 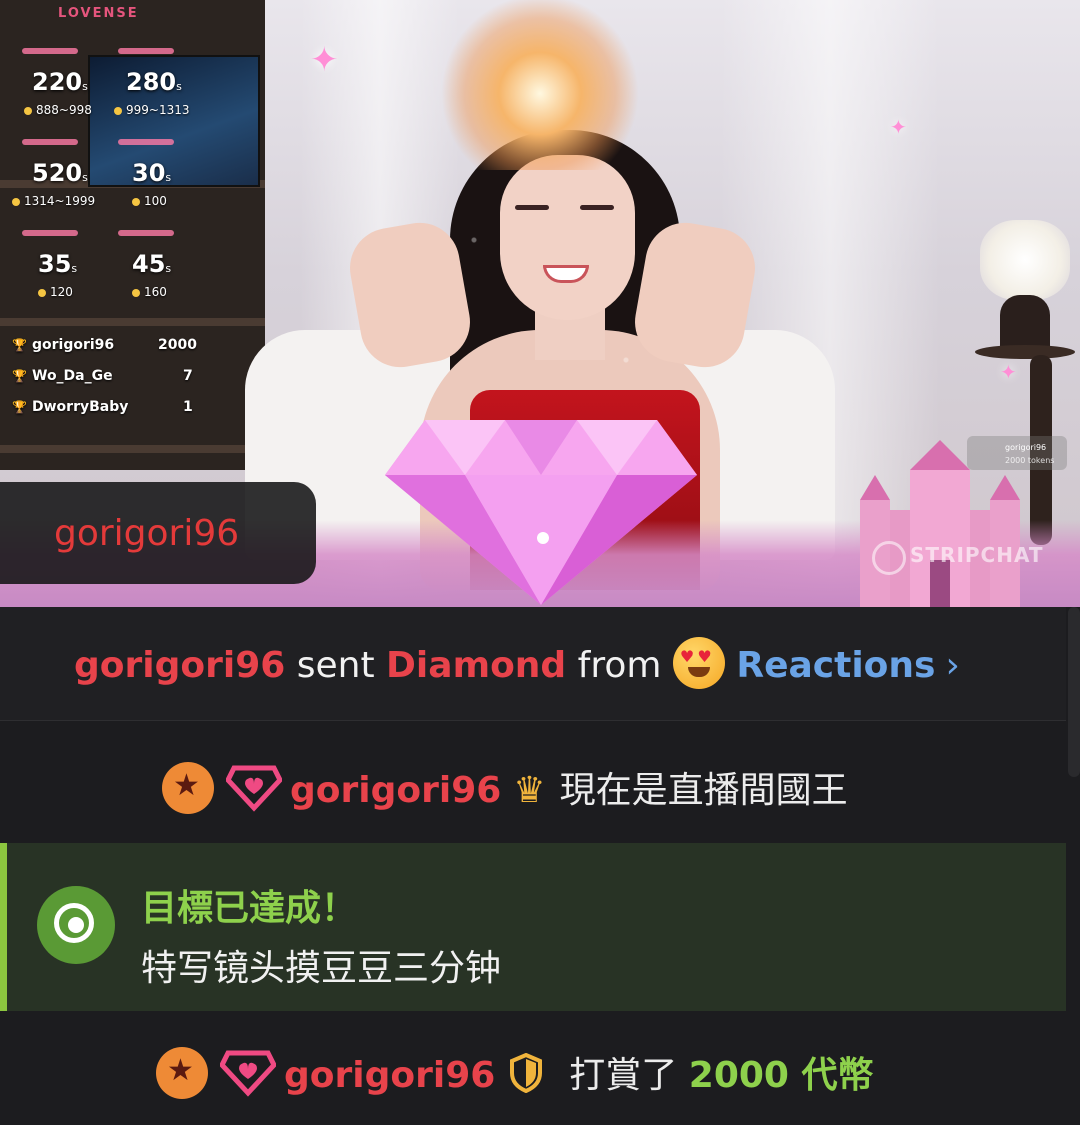 I want to click on tip-message: gorigori96 打賞了 2000 代幣, so click(x=533, y=1068).